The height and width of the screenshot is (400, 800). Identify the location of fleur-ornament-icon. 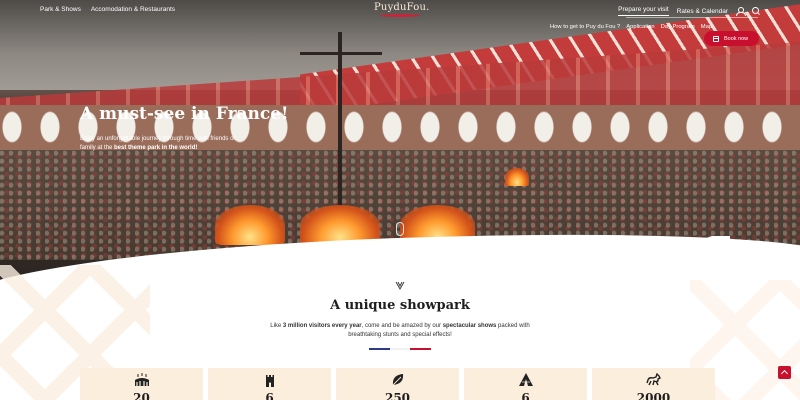
(400, 285).